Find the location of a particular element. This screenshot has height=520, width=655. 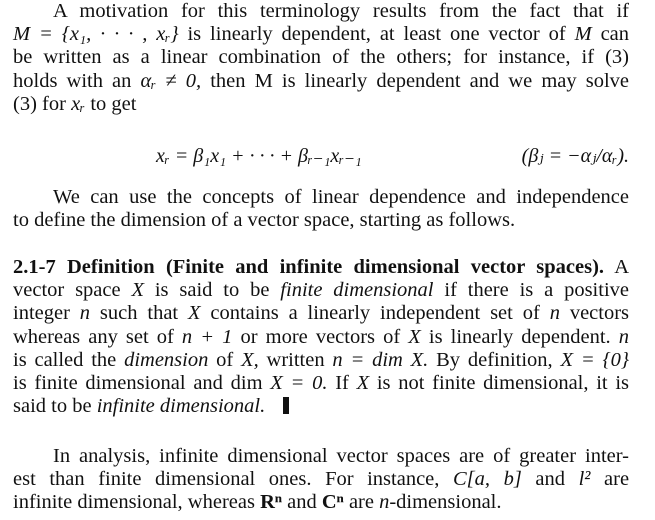

space-C-ab: C[a, b] is located at coordinates (487, 479).